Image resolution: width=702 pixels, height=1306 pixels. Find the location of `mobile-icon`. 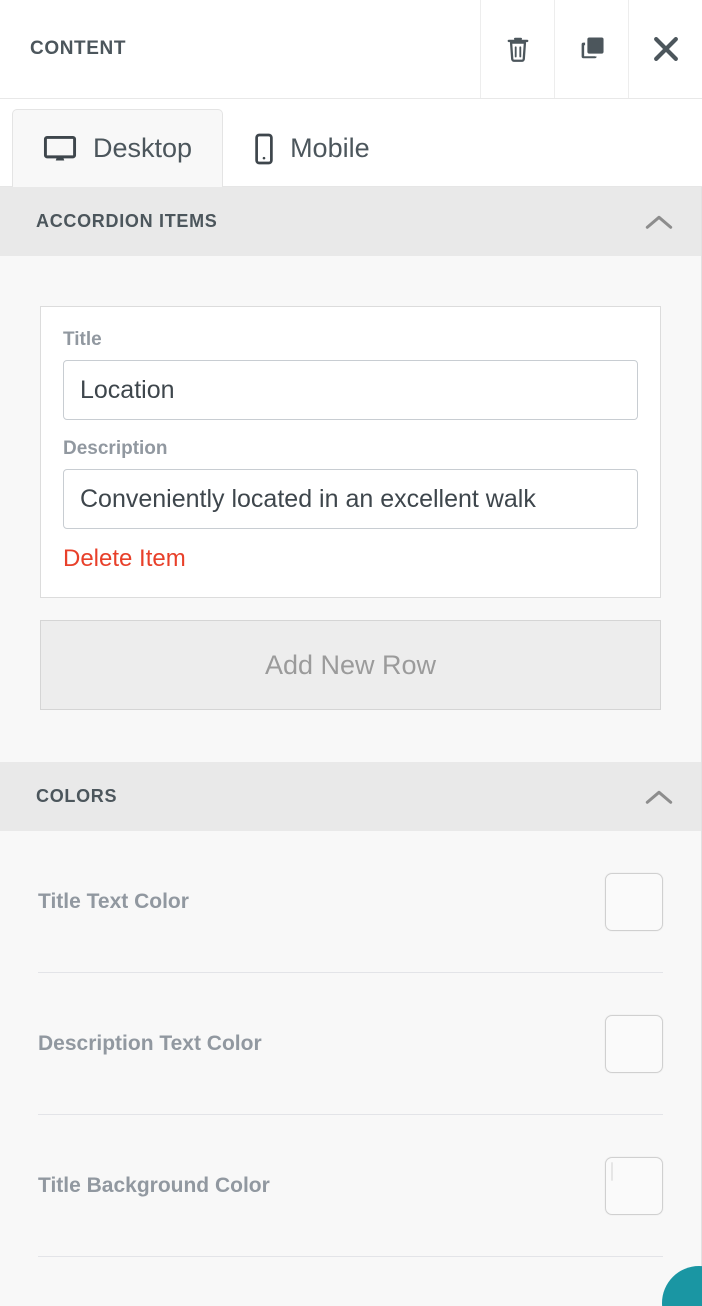

mobile-icon is located at coordinates (264, 149).